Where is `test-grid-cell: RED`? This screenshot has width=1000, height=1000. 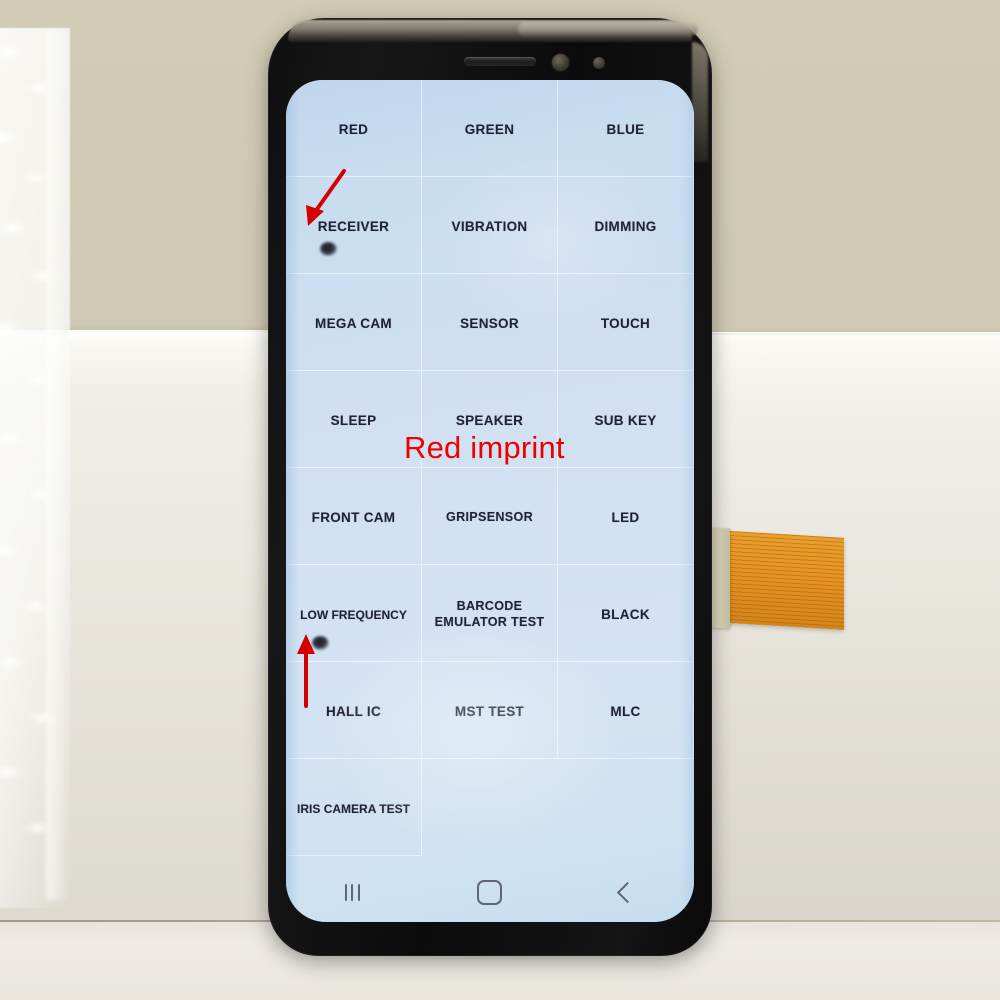
test-grid-cell: RED is located at coordinates (354, 128).